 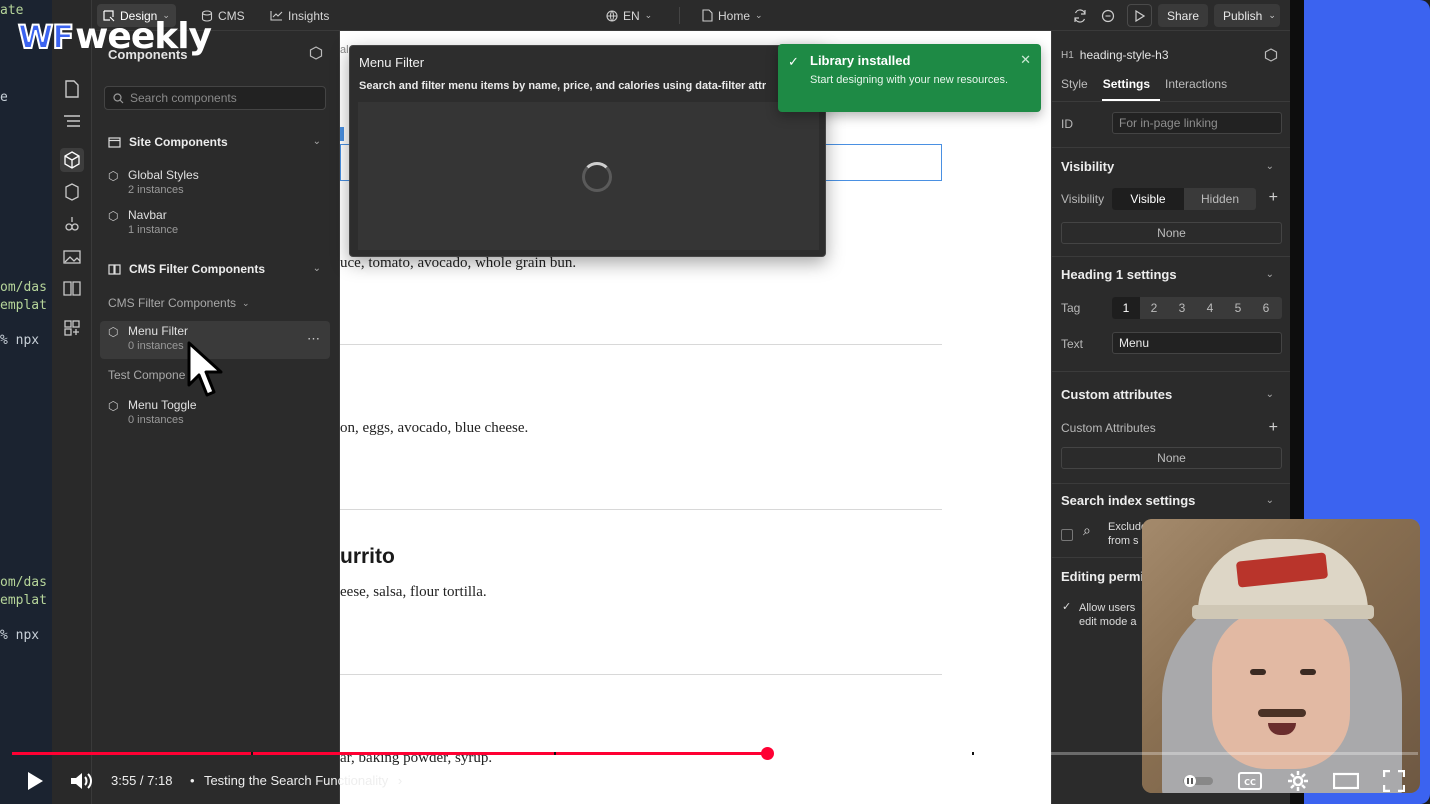 I want to click on video-progress-track, so click(x=715, y=753).